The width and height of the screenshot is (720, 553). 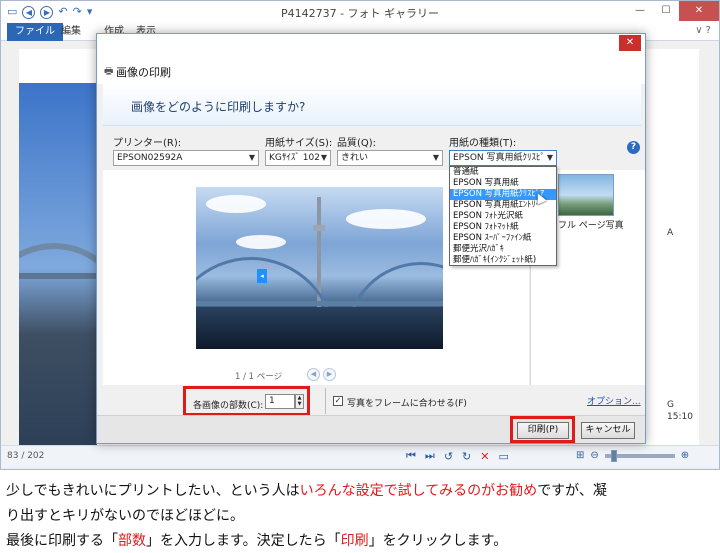 I want to click on dialog-banner: 画像をどのように印刷しますか?, so click(x=372, y=105).